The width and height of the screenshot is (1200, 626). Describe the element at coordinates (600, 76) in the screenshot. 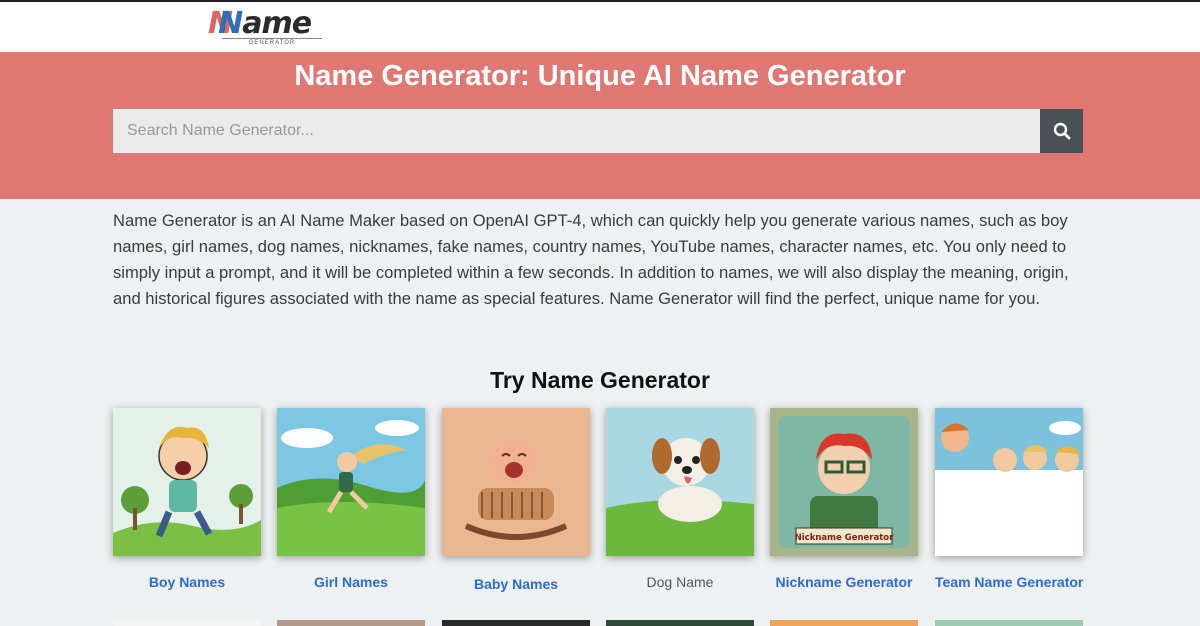

I see `page-title: Name Generator: Unique AI Name Generator` at that location.